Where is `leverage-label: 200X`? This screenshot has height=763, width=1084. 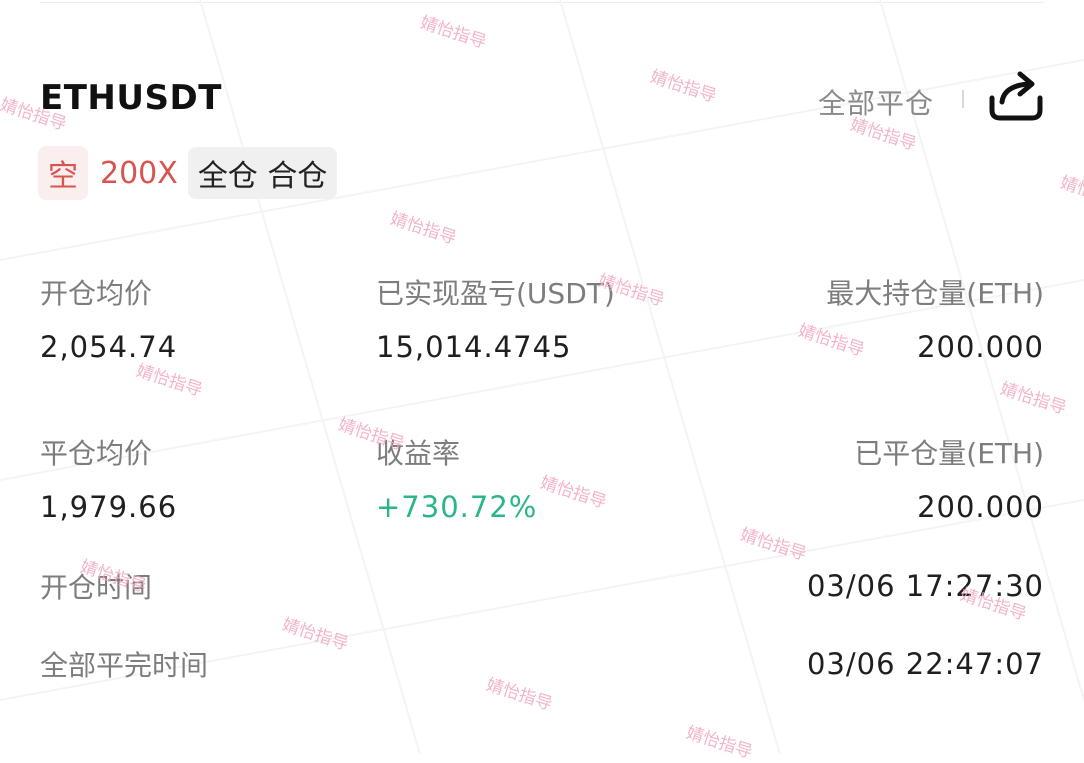 leverage-label: 200X is located at coordinates (139, 173).